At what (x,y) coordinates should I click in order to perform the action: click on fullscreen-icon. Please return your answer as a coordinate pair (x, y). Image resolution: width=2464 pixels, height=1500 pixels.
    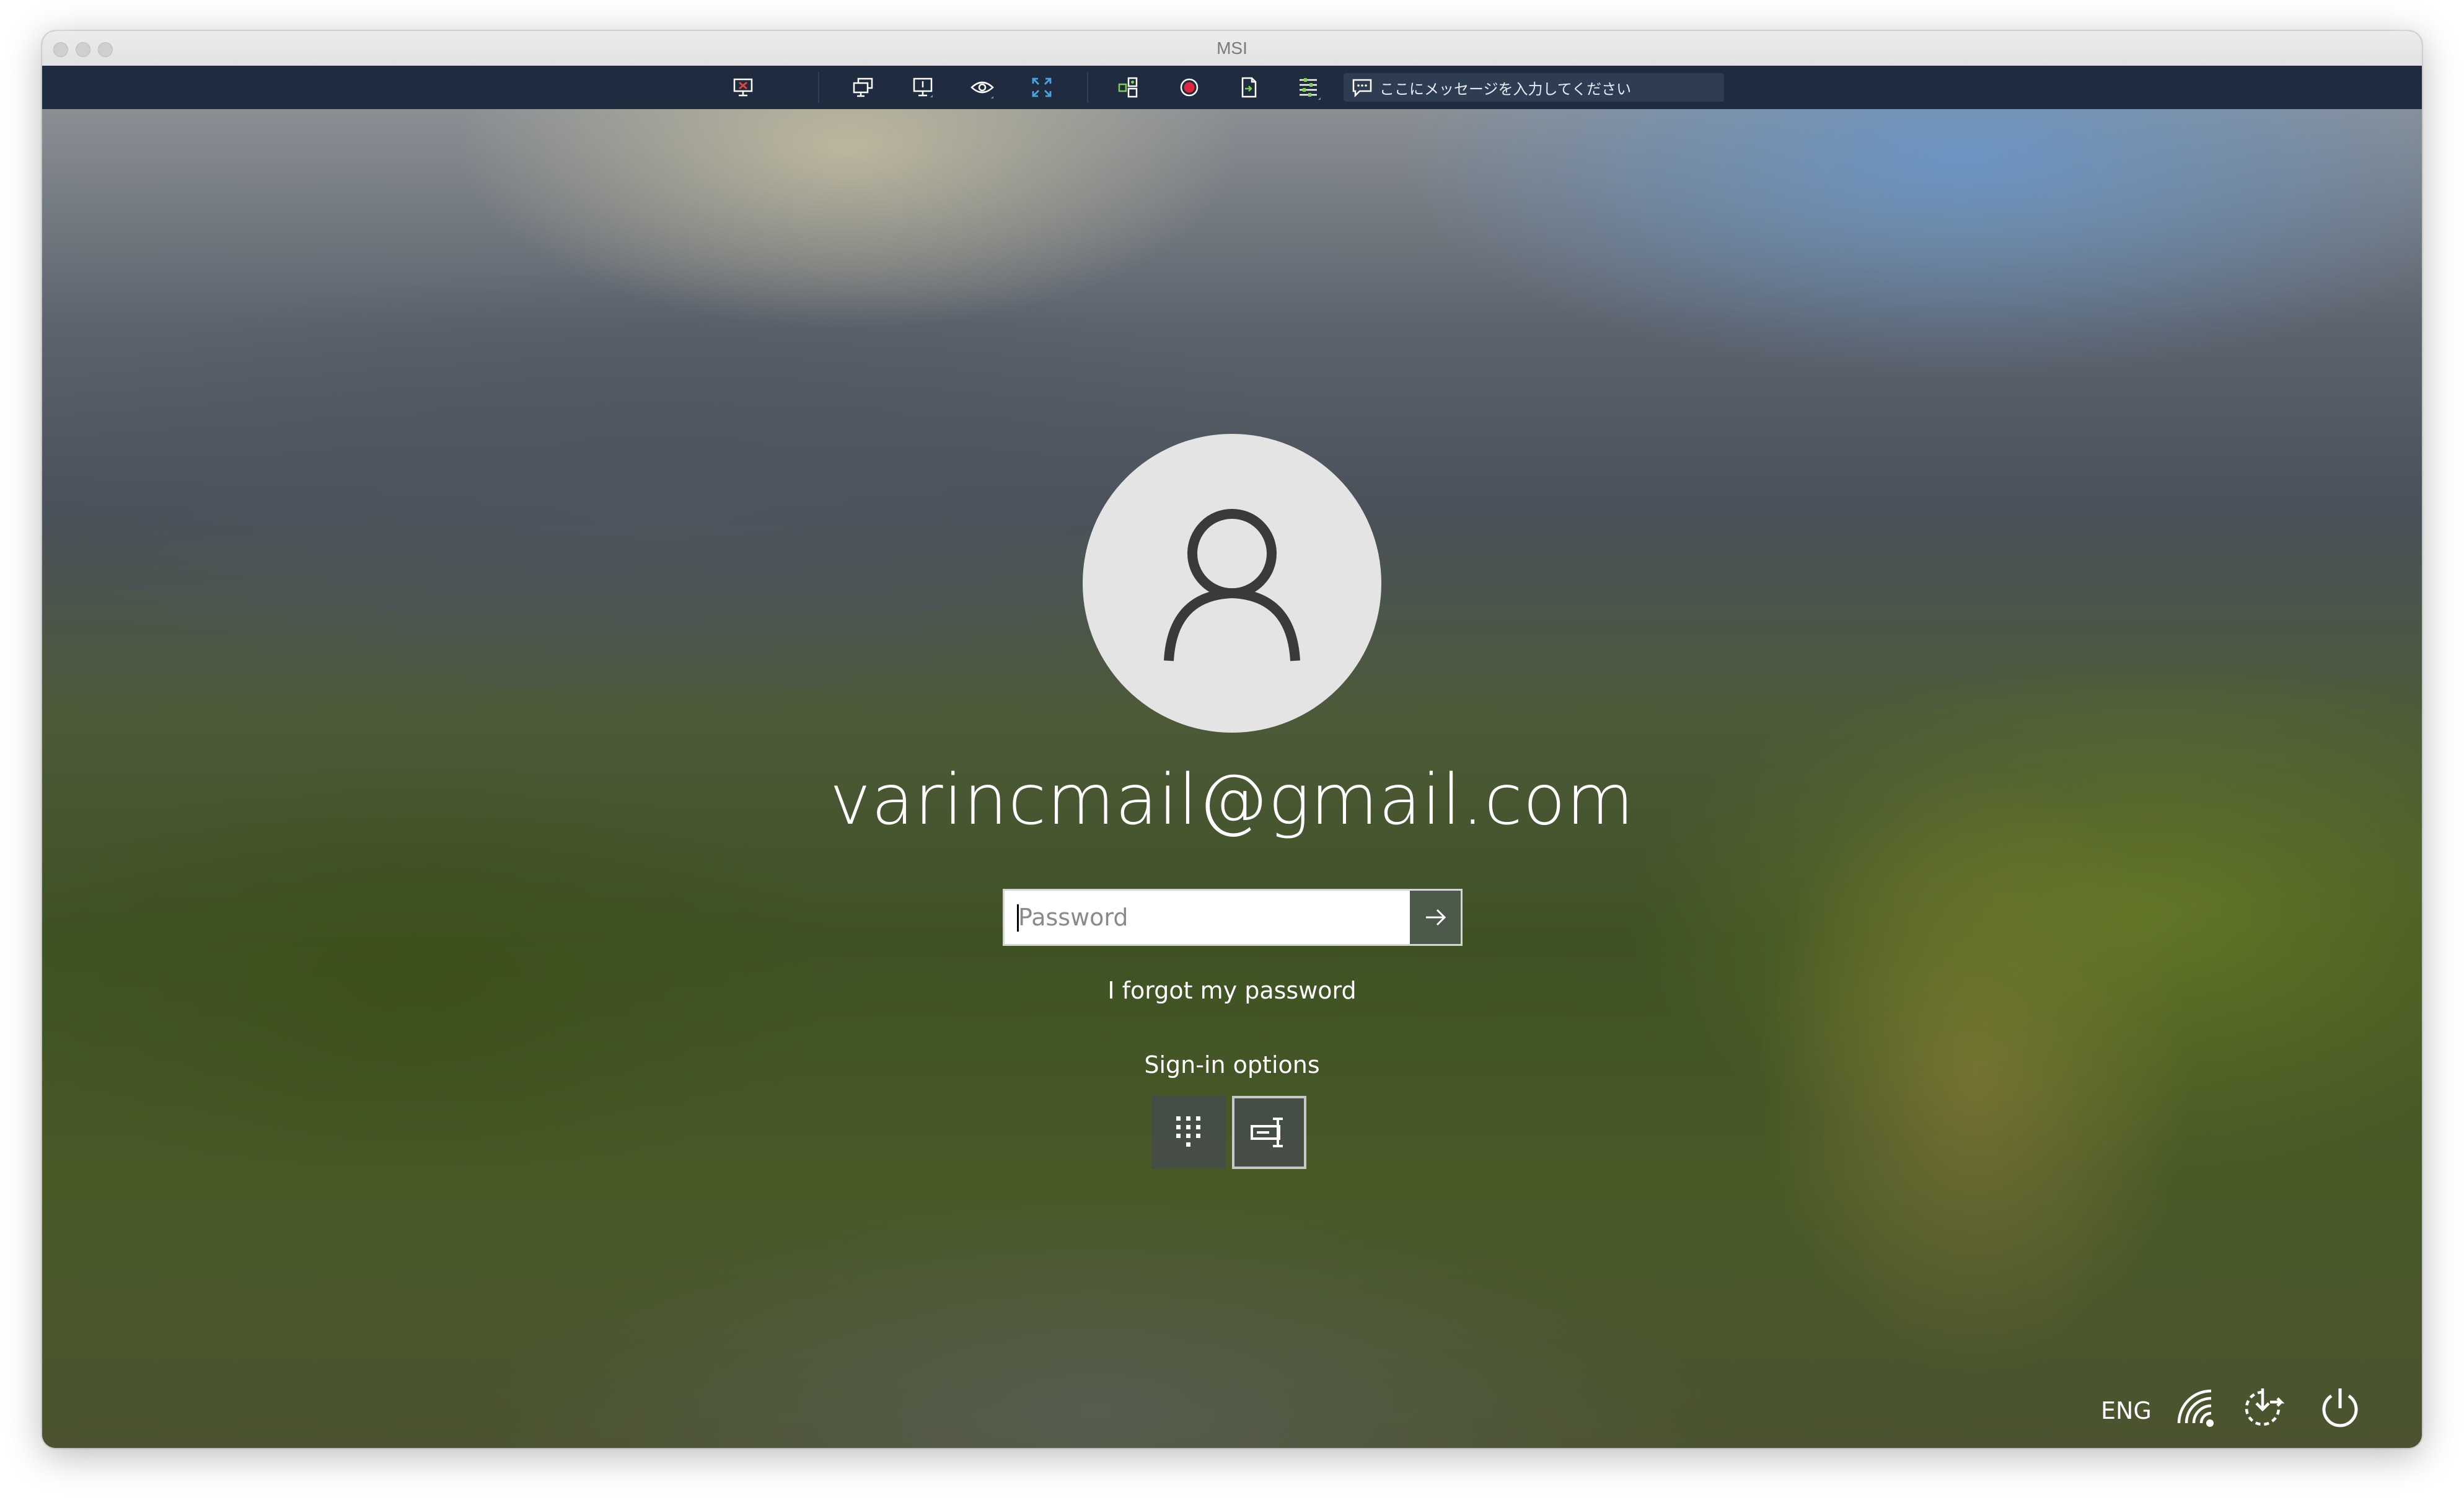
    Looking at the image, I should click on (1041, 87).